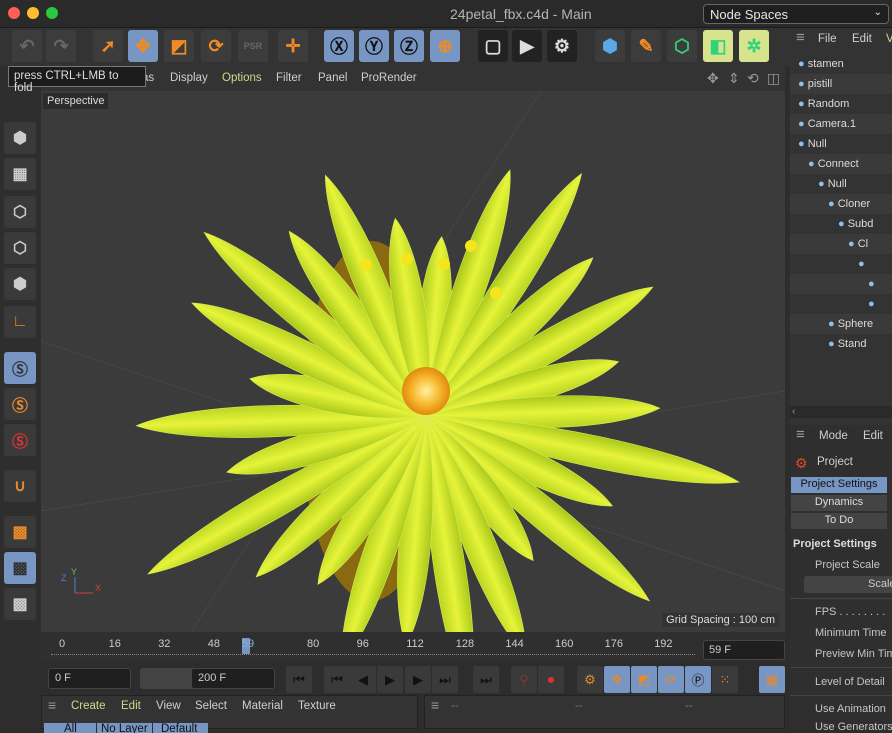 Image resolution: width=892 pixels, height=733 pixels. Describe the element at coordinates (646, 46) in the screenshot. I see `pen-icon: ✎` at that location.